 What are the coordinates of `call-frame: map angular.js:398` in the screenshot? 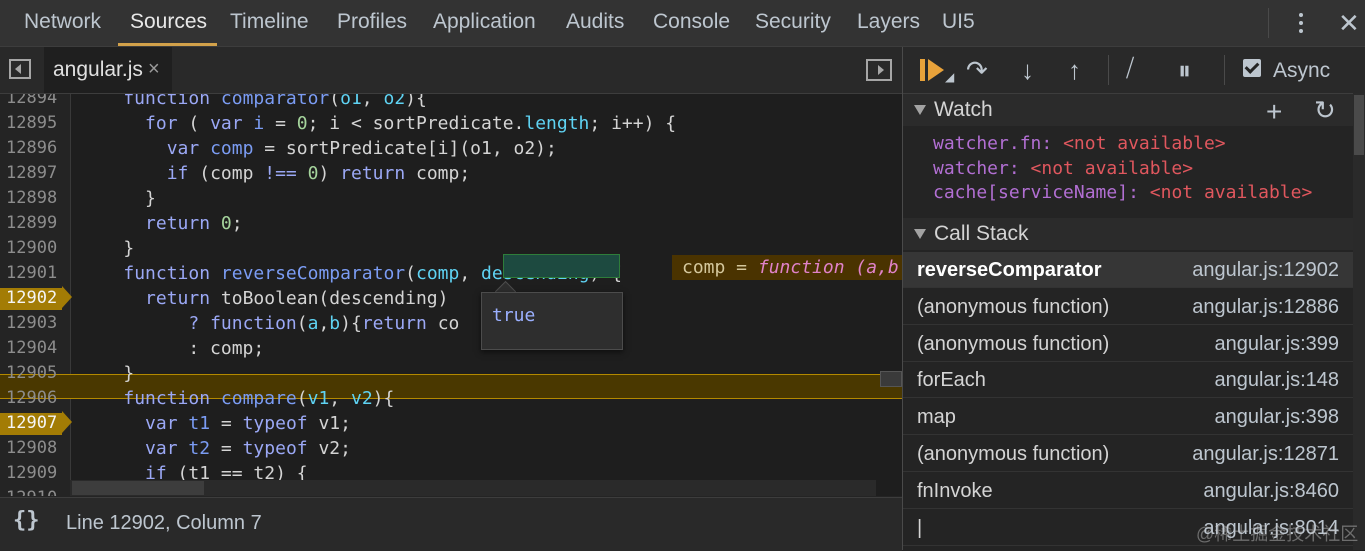 It's located at (1128, 417).